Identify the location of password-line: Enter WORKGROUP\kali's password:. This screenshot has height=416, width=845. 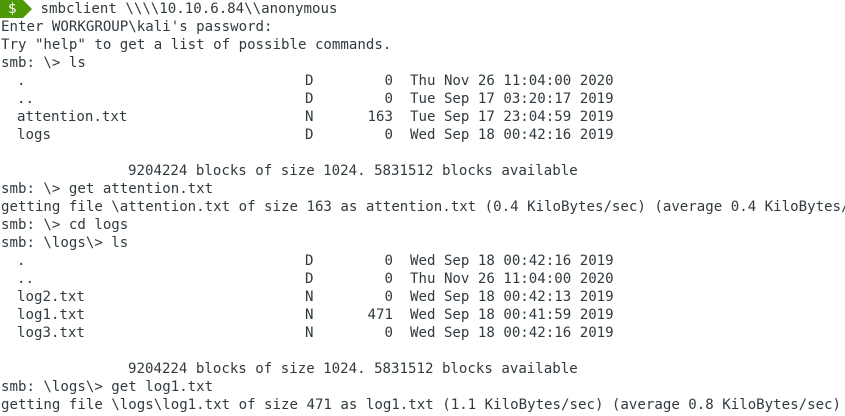
(137, 27).